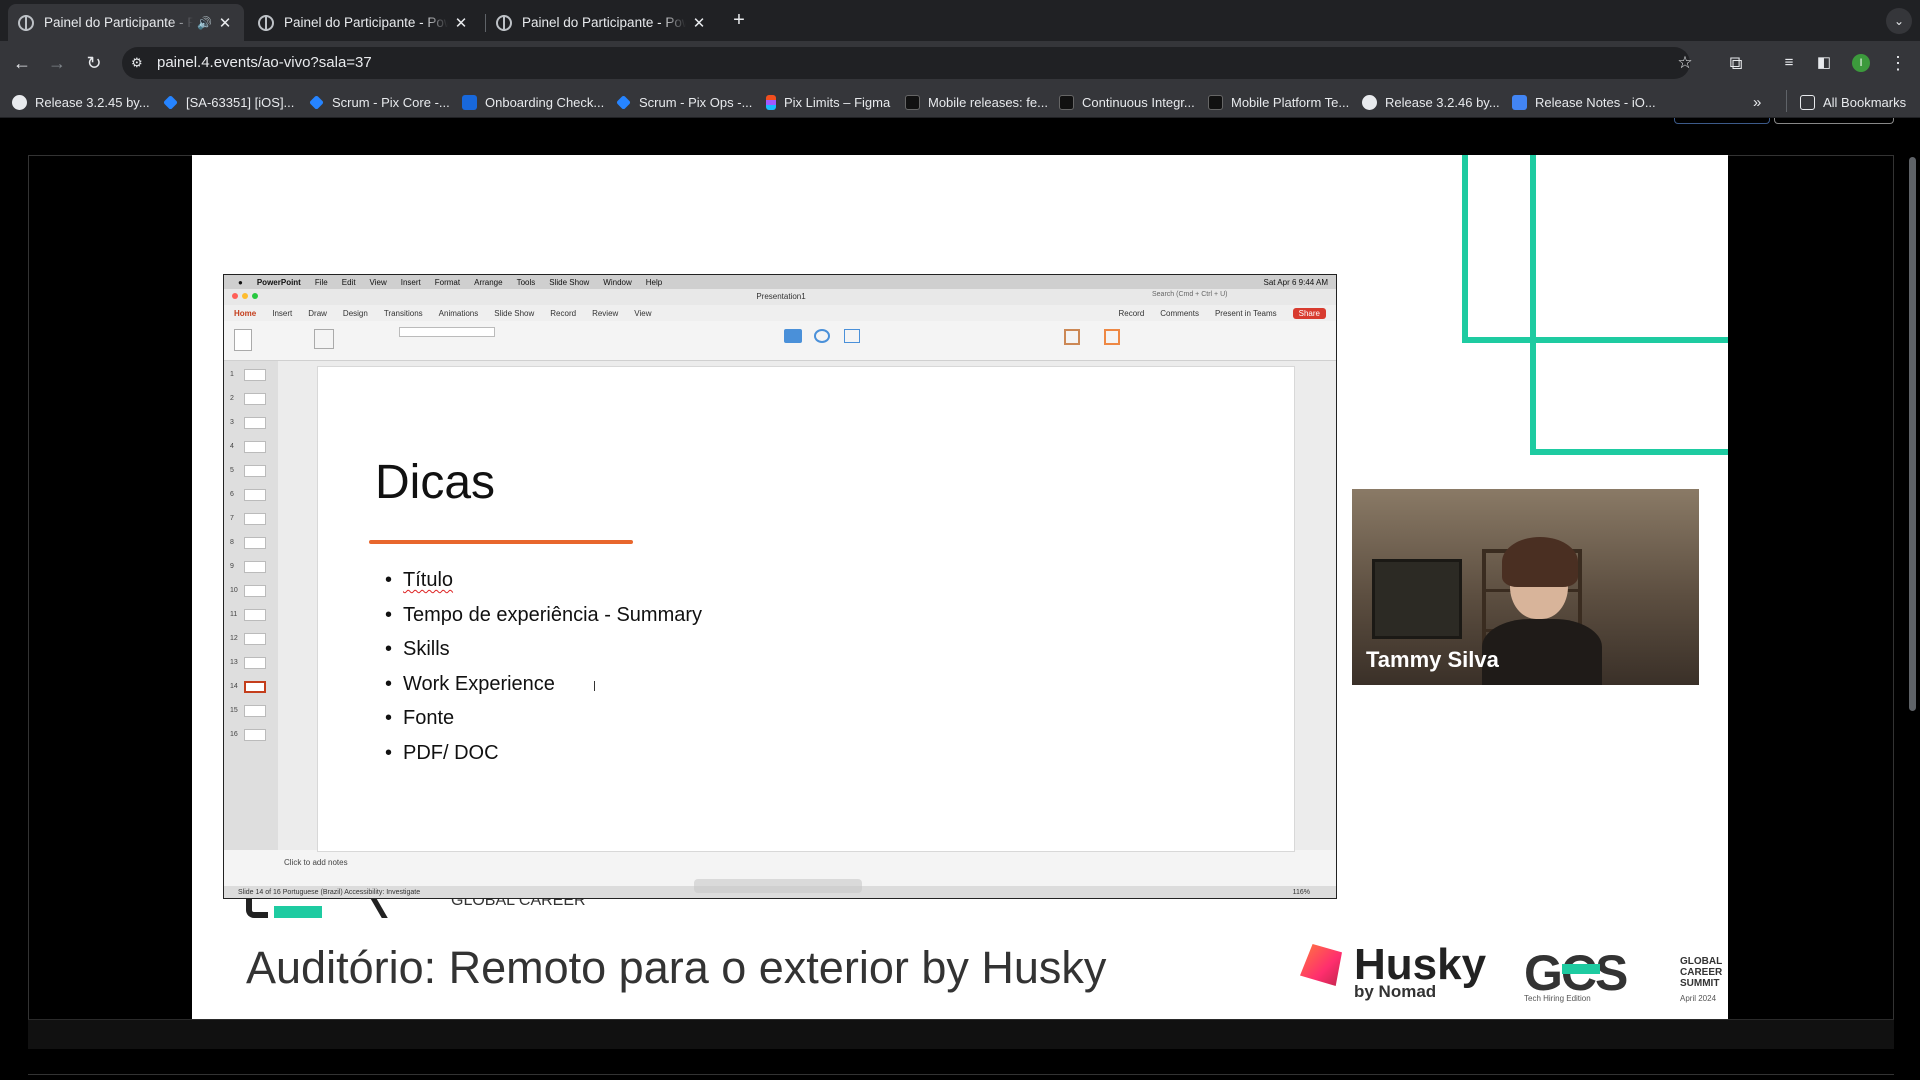 The height and width of the screenshot is (1080, 1920). I want to click on designer-icon, so click(1112, 337).